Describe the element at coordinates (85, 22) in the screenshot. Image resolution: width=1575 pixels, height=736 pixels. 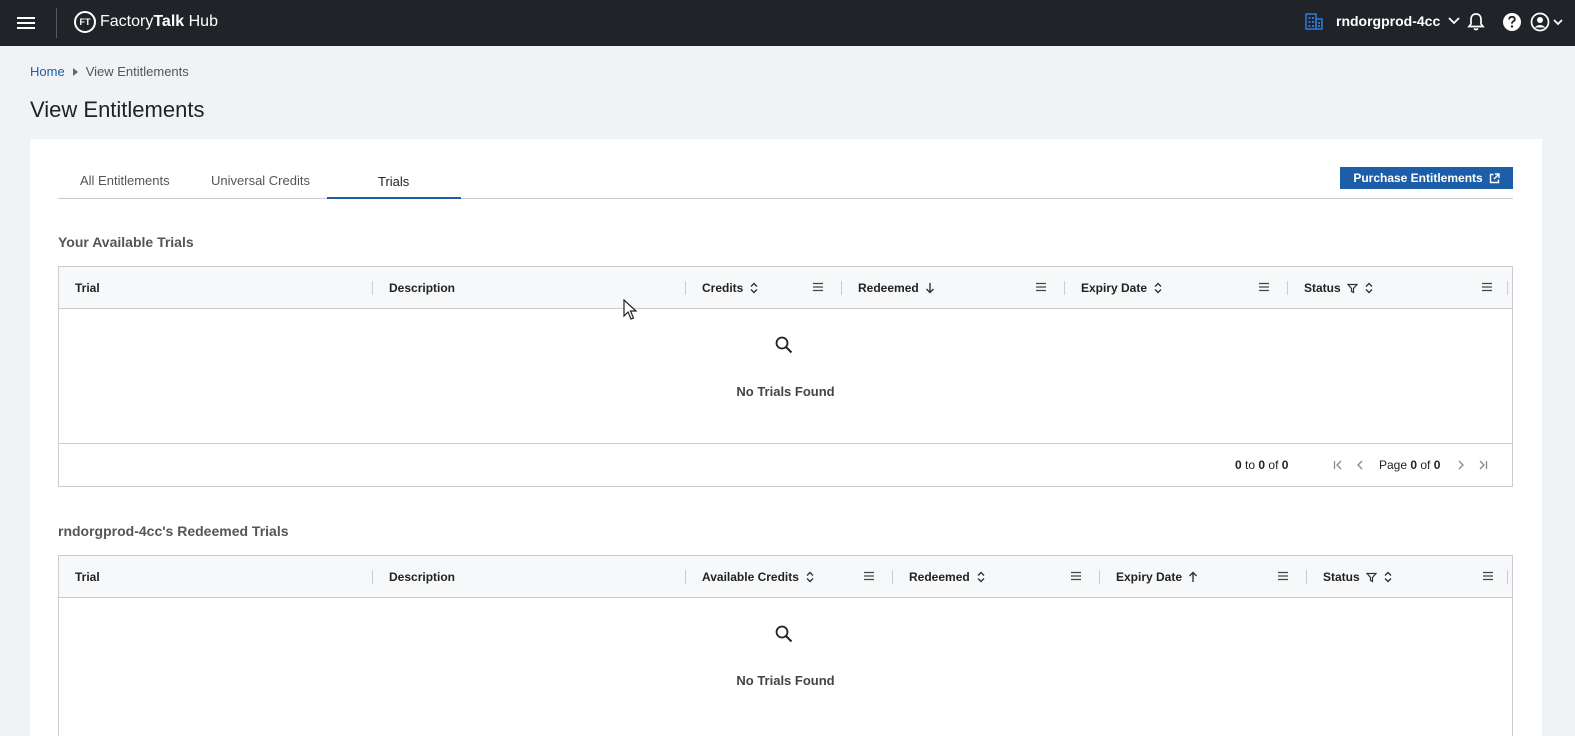
I see `factorytalk-logo-icon: FT` at that location.